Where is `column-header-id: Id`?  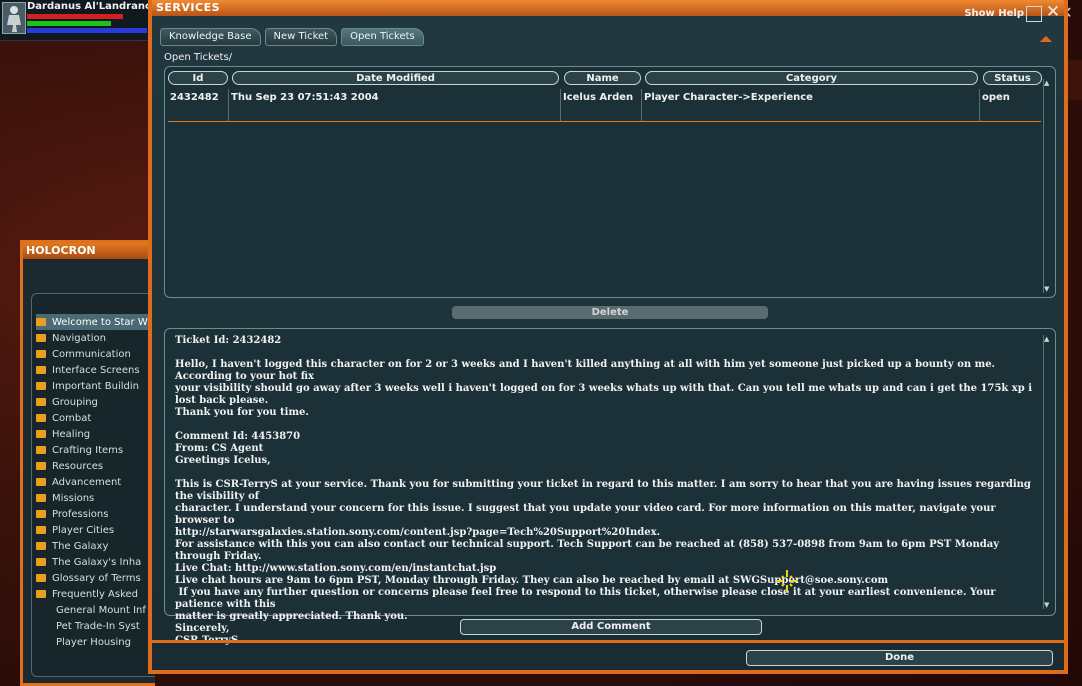 column-header-id: Id is located at coordinates (198, 78).